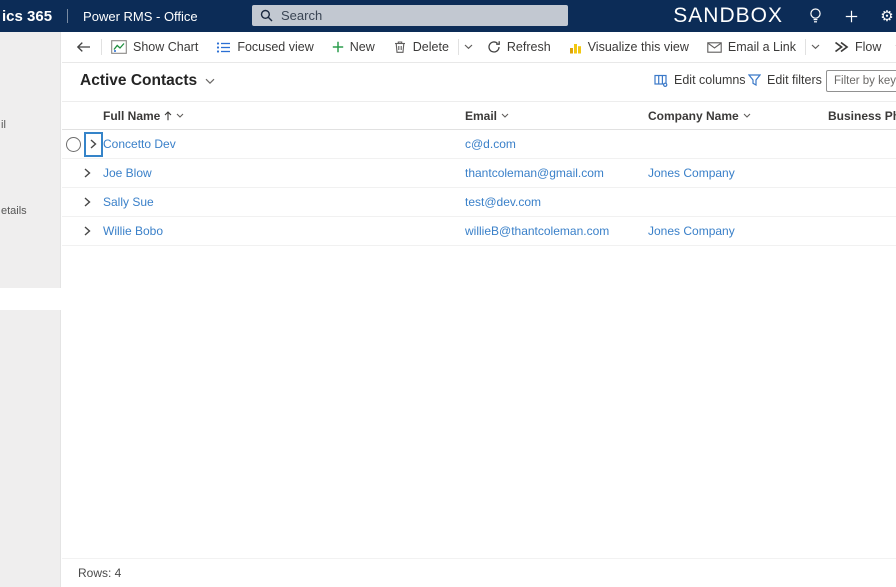  I want to click on show-chart-button: Show Chart, so click(154, 47).